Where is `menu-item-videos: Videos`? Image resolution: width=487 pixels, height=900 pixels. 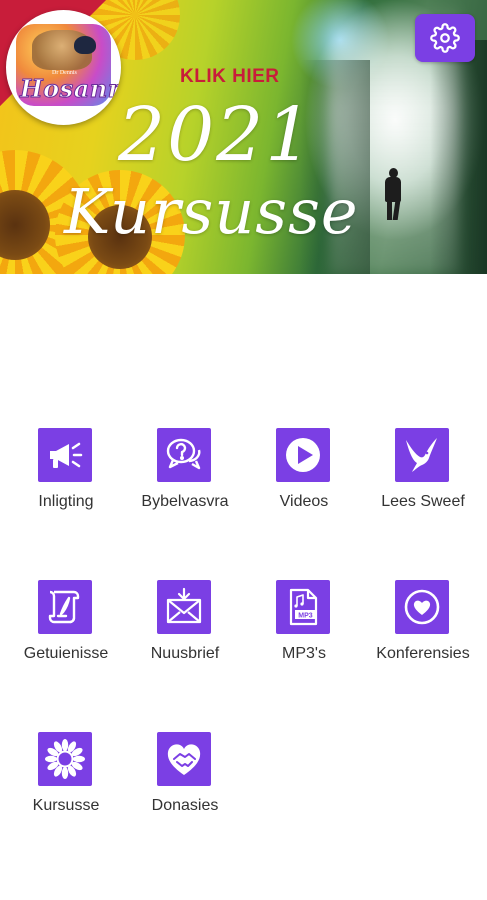
menu-item-videos: Videos is located at coordinates (304, 478).